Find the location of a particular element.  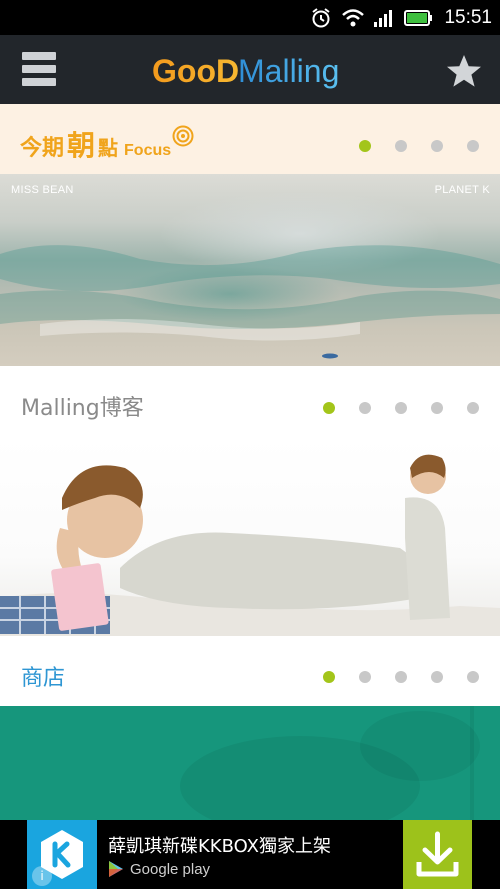

ad-banner: 薛凱琪新碟KKBOX獨家上架 Google play is located at coordinates (250, 854).